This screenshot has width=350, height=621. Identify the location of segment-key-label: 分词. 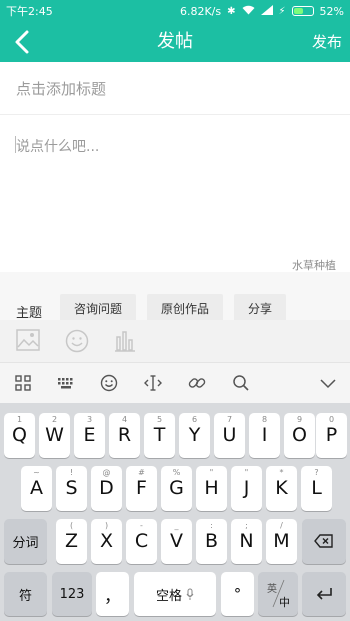
(25, 543).